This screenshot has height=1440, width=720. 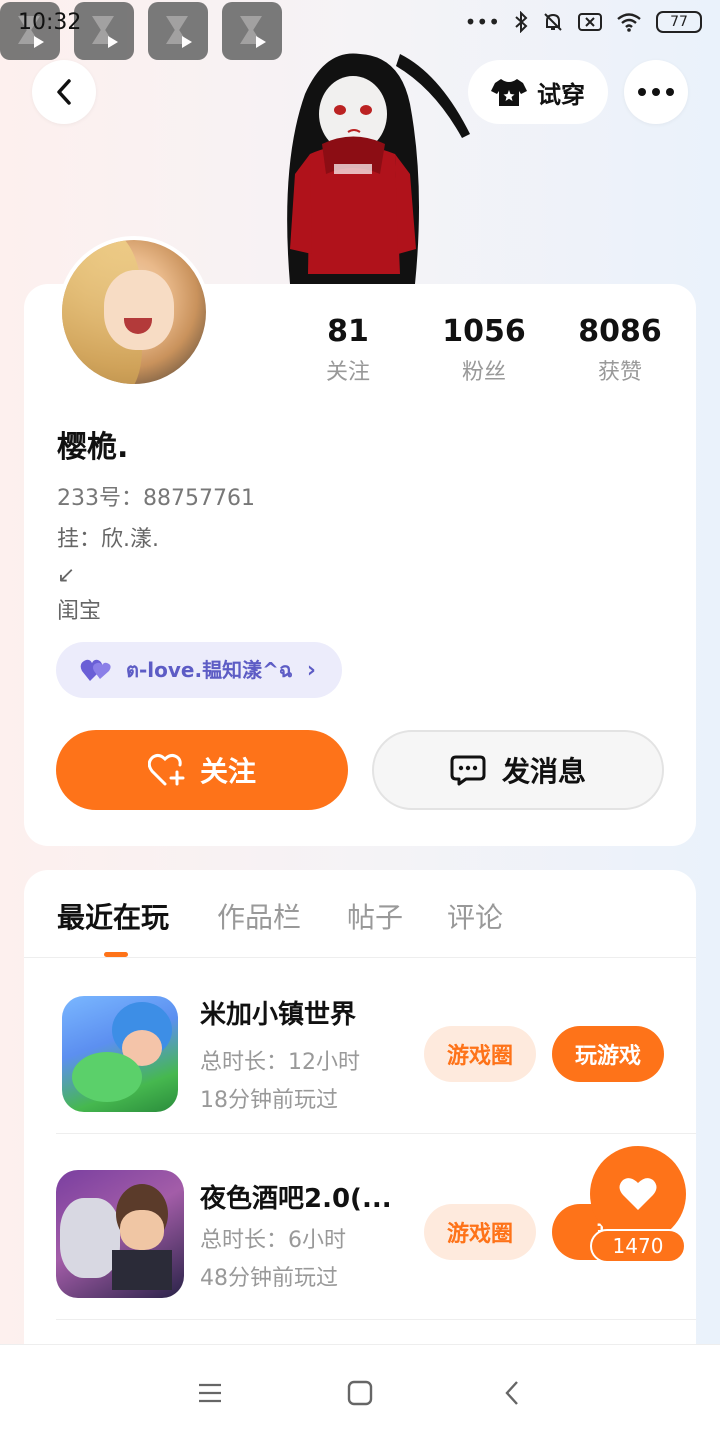 What do you see at coordinates (360, 30) in the screenshot?
I see `status-bar: 10:32 ••• 77` at bounding box center [360, 30].